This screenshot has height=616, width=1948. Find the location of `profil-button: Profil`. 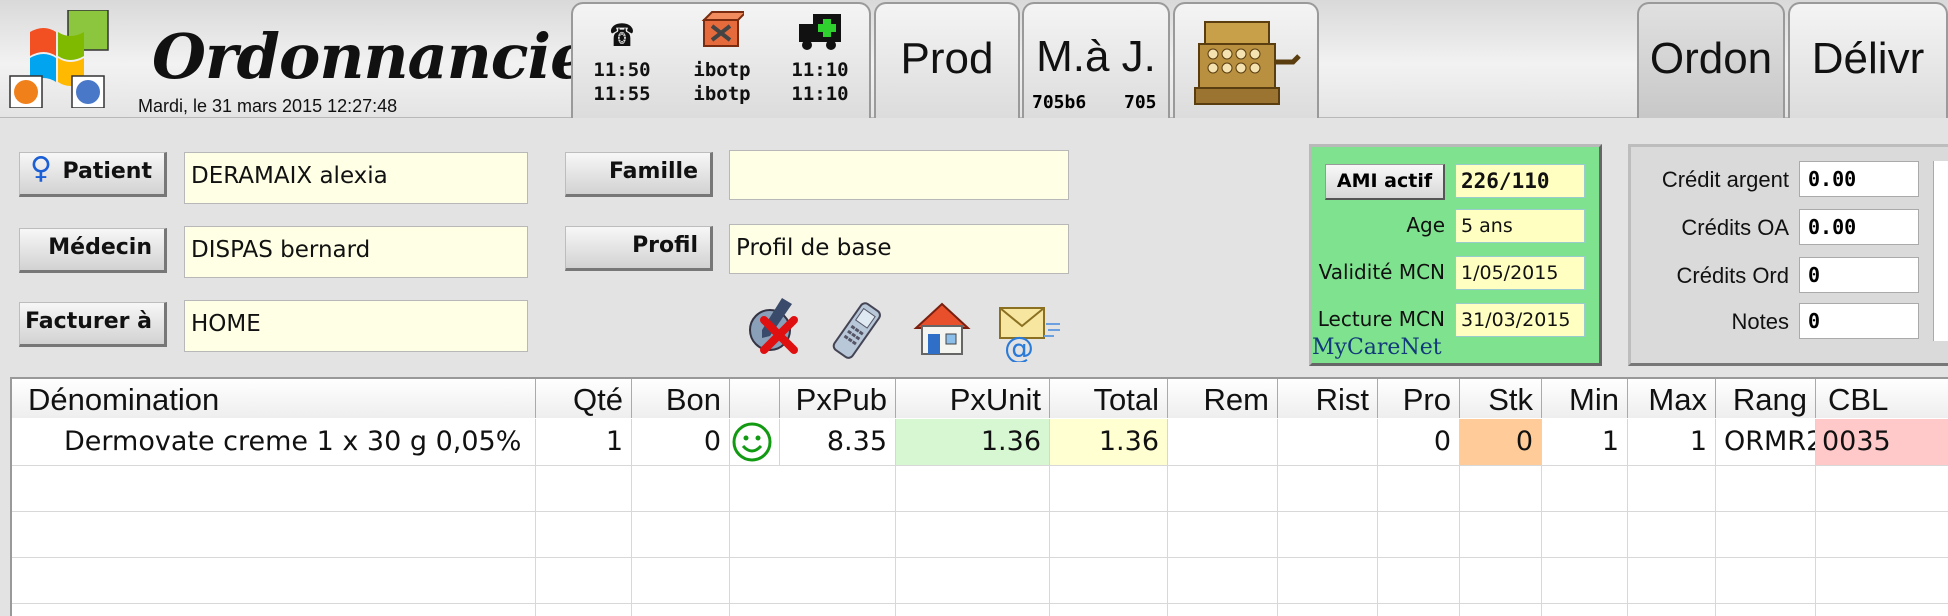

profil-button: Profil is located at coordinates (639, 248).